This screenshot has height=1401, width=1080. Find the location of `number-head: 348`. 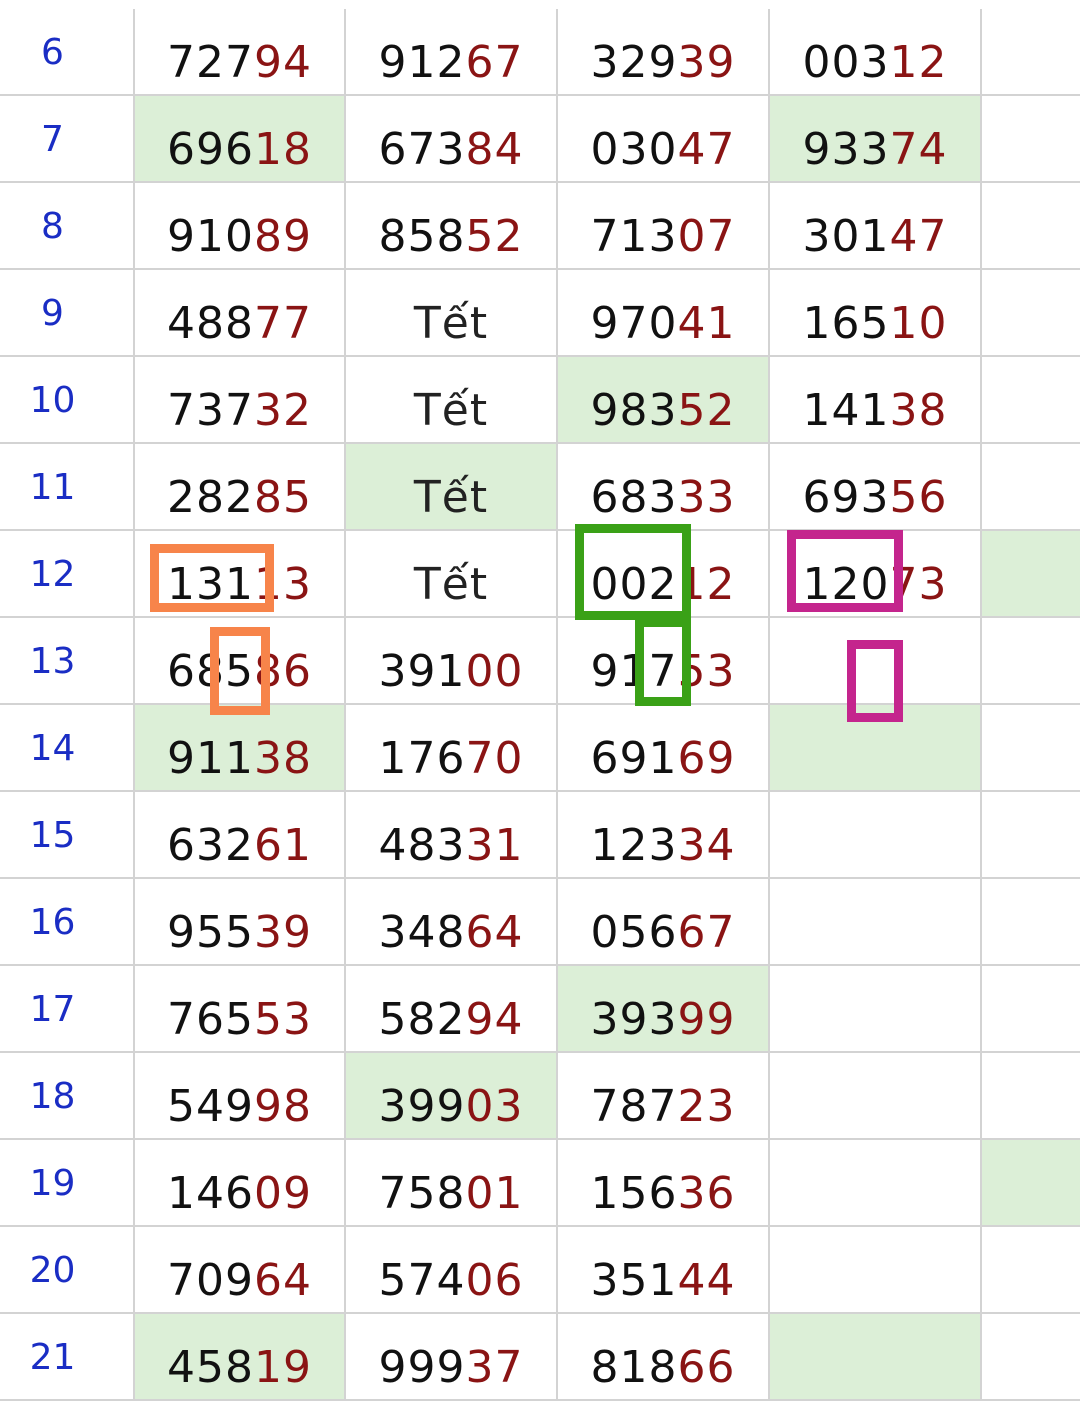

number-head: 348 is located at coordinates (422, 932).